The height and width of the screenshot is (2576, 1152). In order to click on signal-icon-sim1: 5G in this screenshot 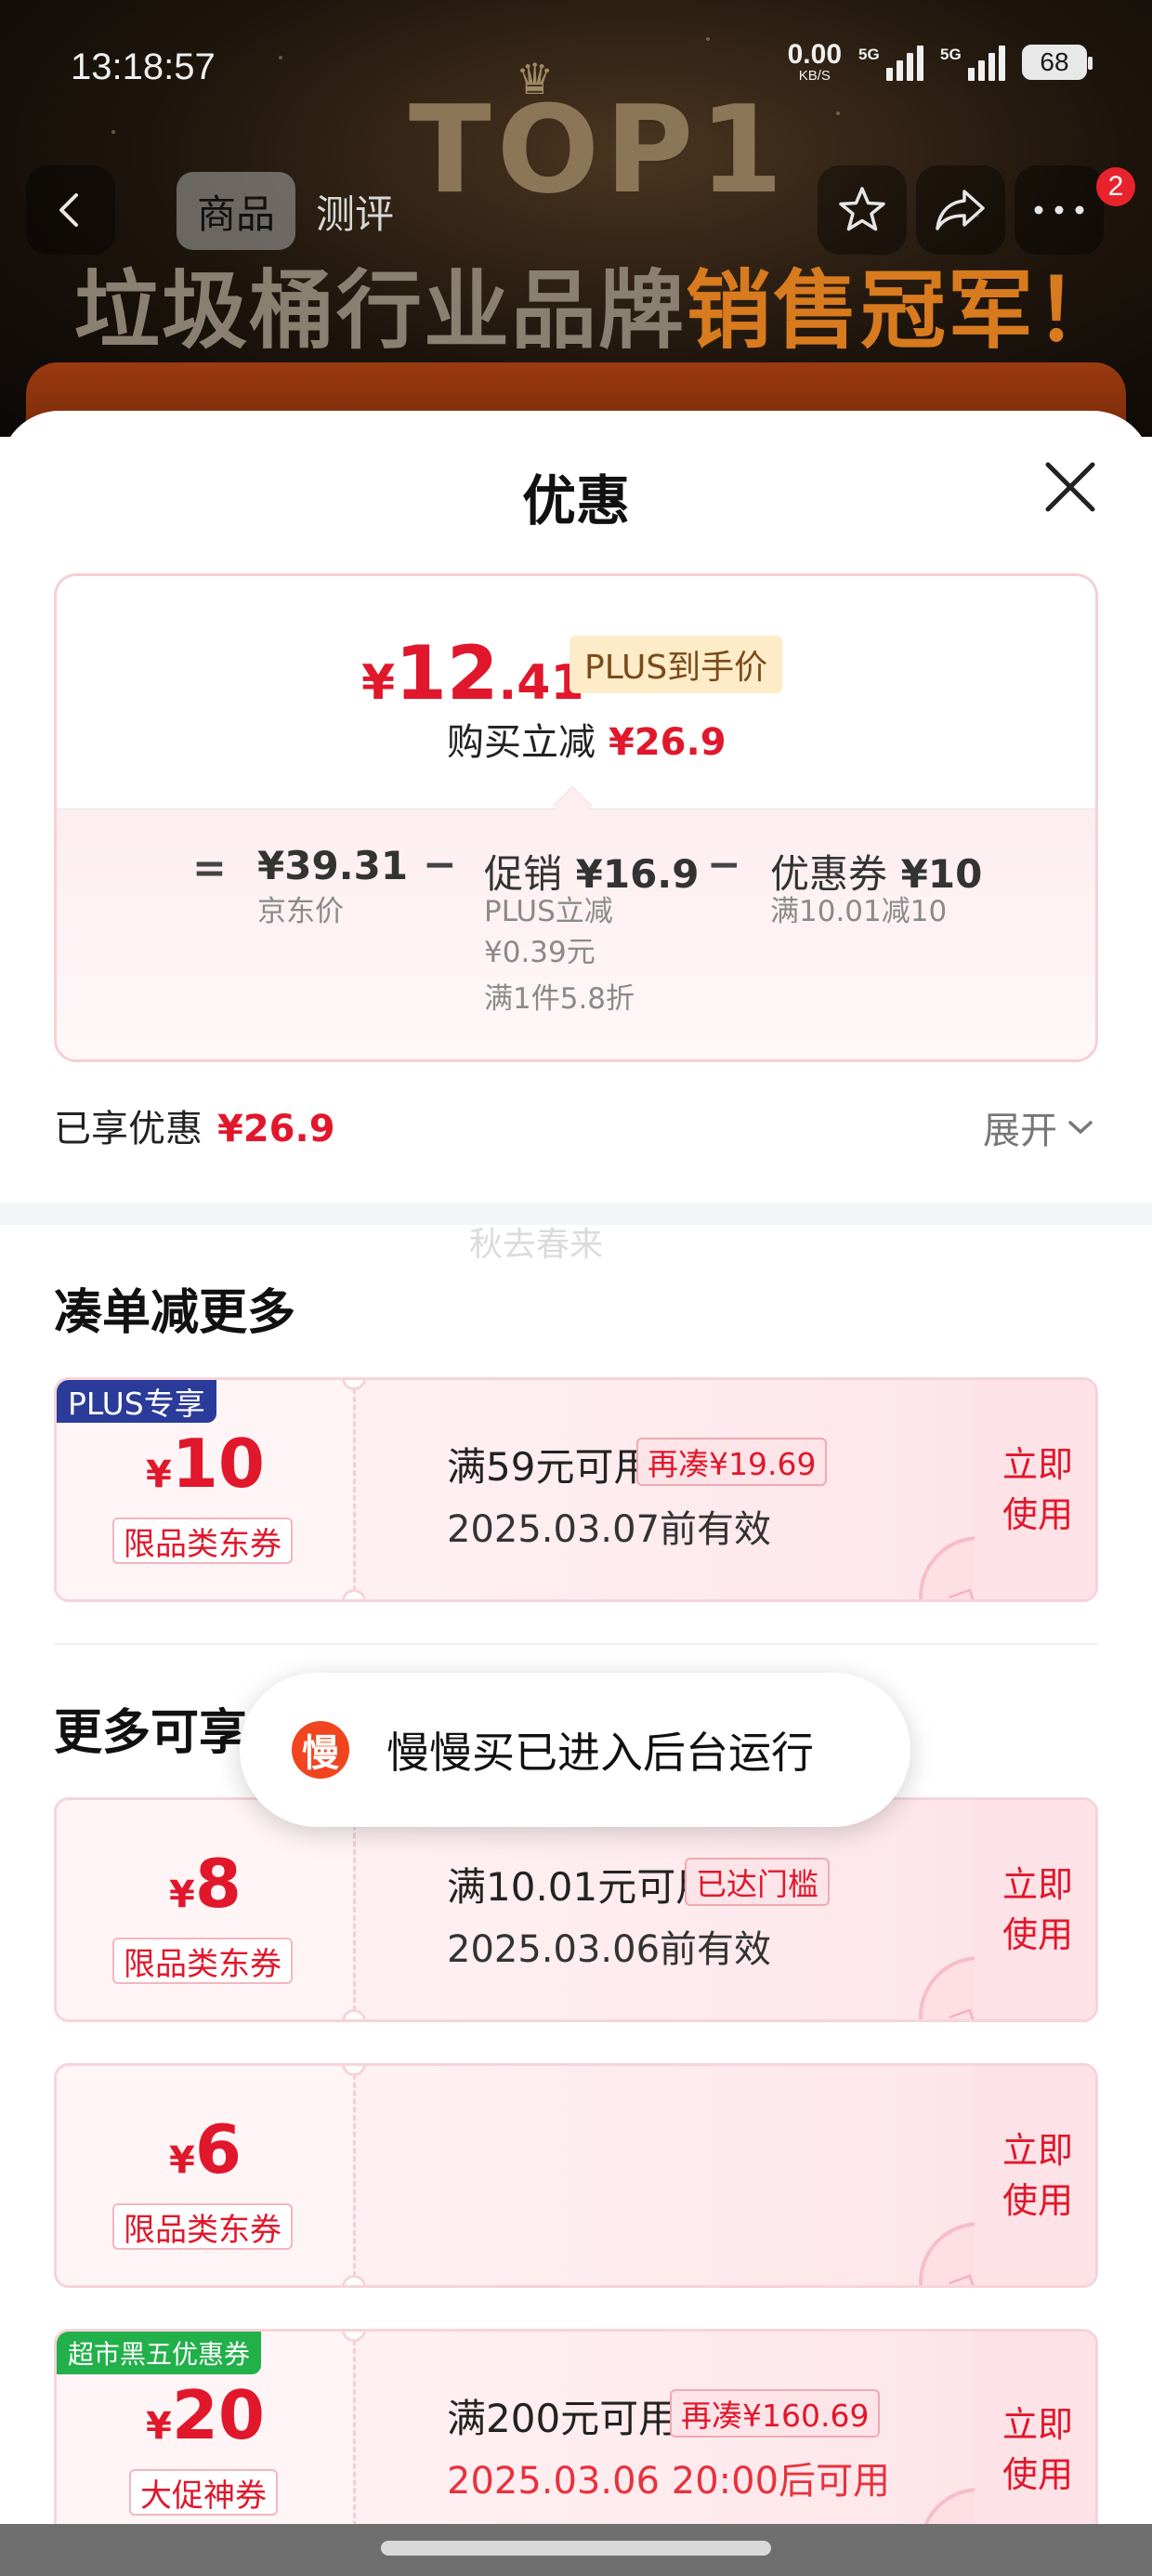, I will do `click(890, 62)`.